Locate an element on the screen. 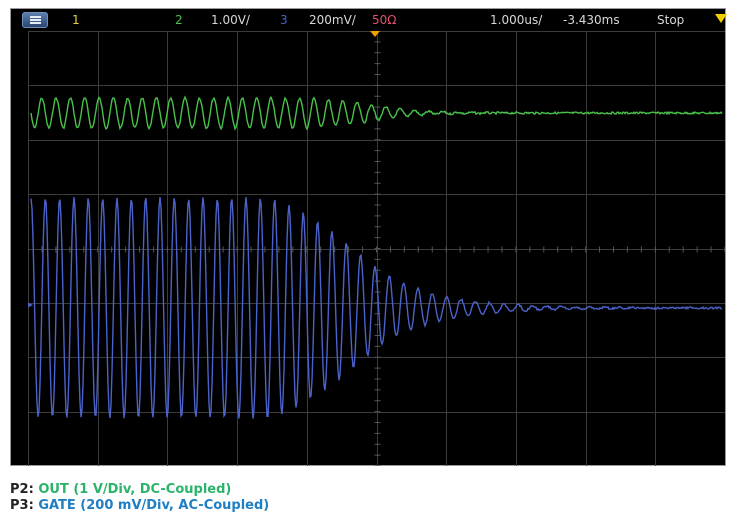 Image resolution: width=736 pixels, height=531 pixels. legend-label-p3: P3: is located at coordinates (22, 505).